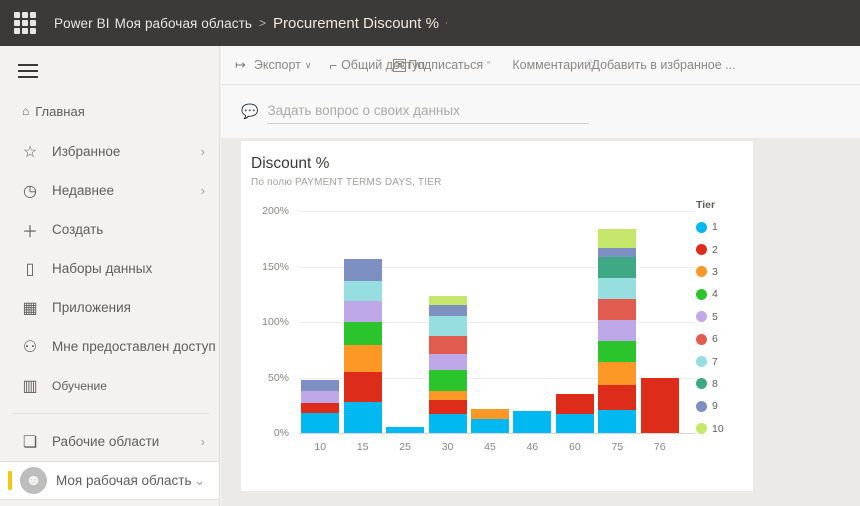  Describe the element at coordinates (715, 294) in the screenshot. I see `legend-item-label: 4` at that location.